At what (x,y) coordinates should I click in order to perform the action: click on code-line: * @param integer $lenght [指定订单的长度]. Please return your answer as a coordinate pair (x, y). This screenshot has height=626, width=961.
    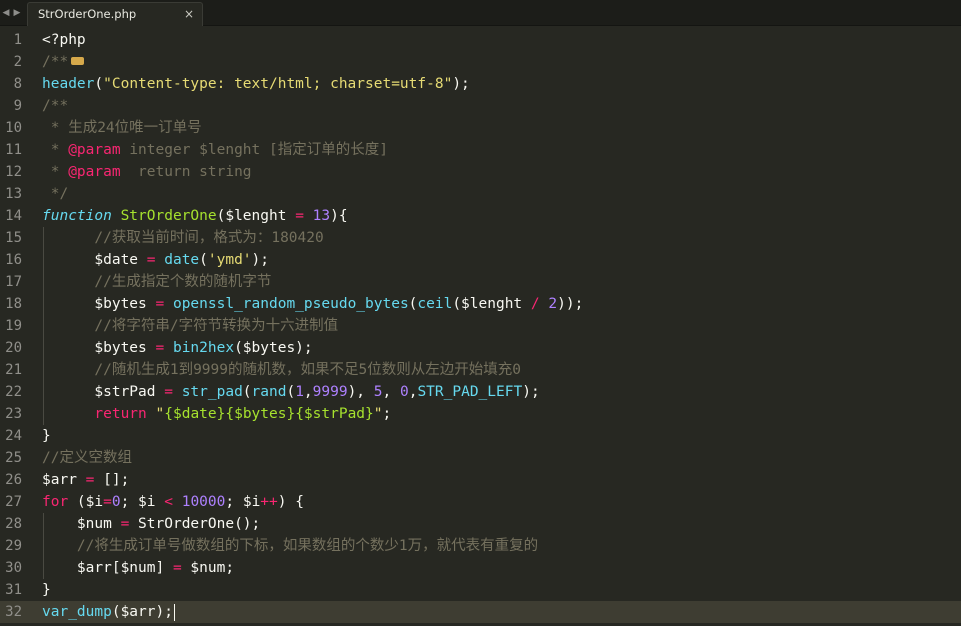
    Looking at the image, I should click on (501, 150).